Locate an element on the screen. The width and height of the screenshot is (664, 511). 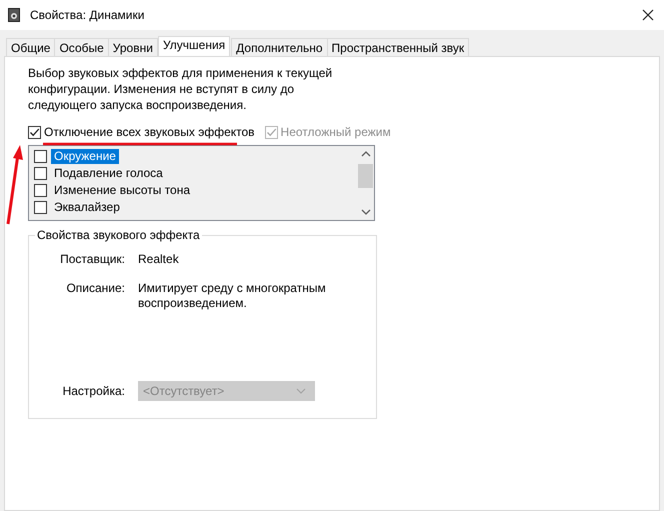
group-title: Свойства звукового эффекта is located at coordinates (118, 235).